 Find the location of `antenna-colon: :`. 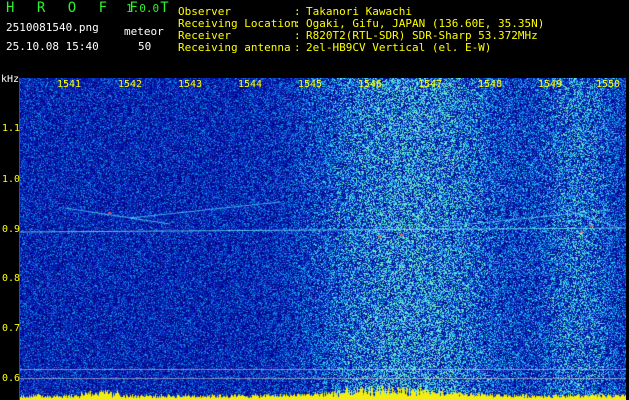

antenna-colon: : is located at coordinates (297, 47).